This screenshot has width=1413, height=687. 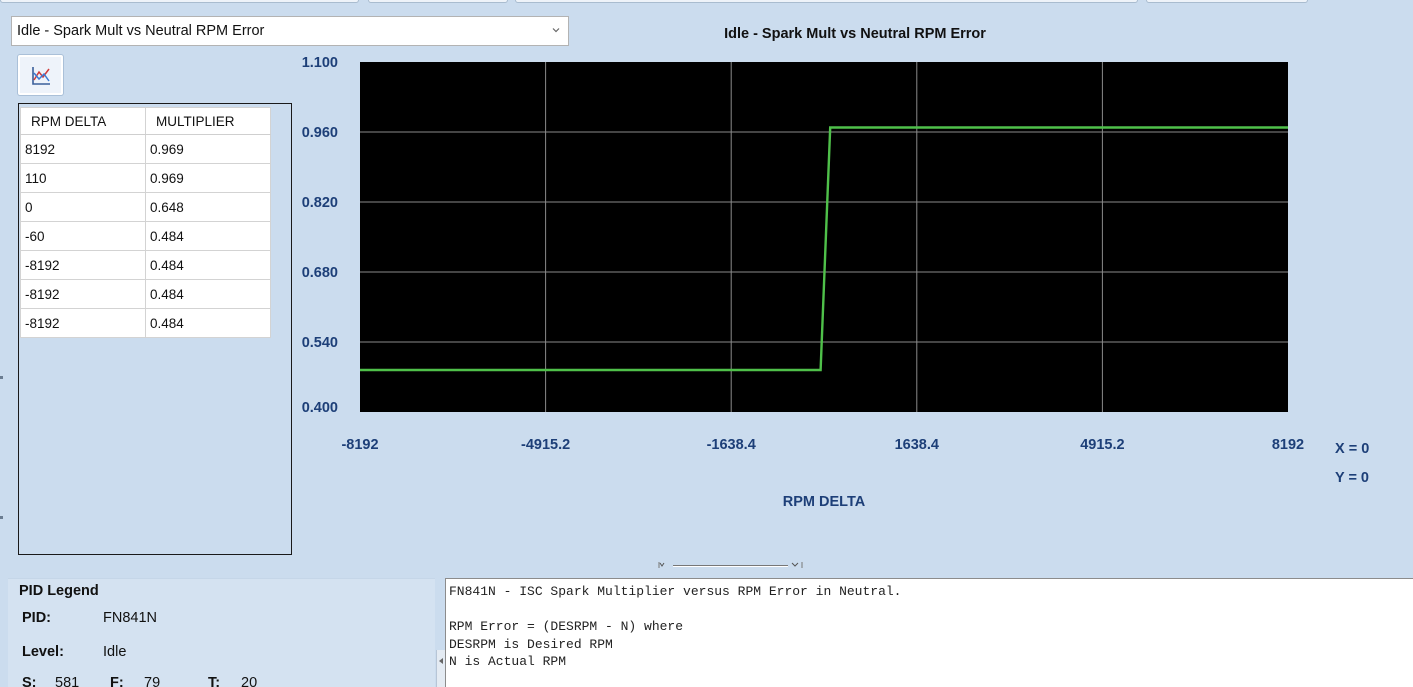 What do you see at coordinates (214, 681) in the screenshot?
I see `t-label: T:` at bounding box center [214, 681].